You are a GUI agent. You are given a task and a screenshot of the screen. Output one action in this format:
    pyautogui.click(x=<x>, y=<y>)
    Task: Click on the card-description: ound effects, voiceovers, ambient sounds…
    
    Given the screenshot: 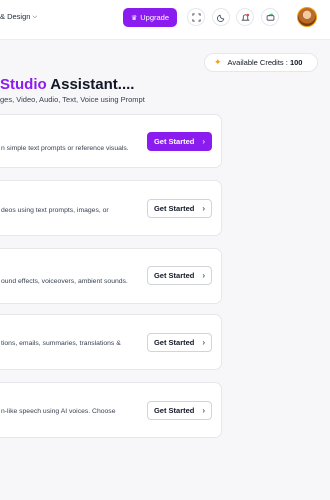 What is the action you would take?
    pyautogui.click(x=64, y=281)
    